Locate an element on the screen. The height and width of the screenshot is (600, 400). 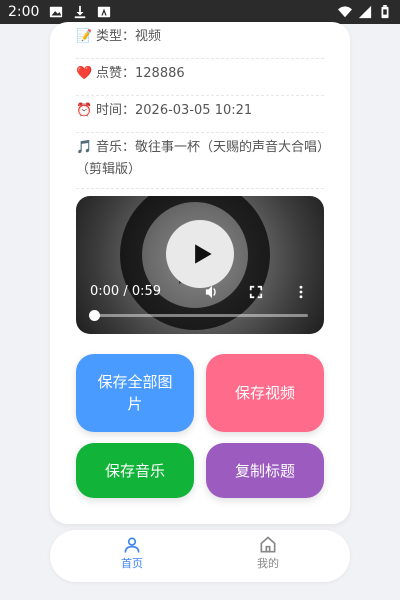
fullscreen-button is located at coordinates (256, 292).